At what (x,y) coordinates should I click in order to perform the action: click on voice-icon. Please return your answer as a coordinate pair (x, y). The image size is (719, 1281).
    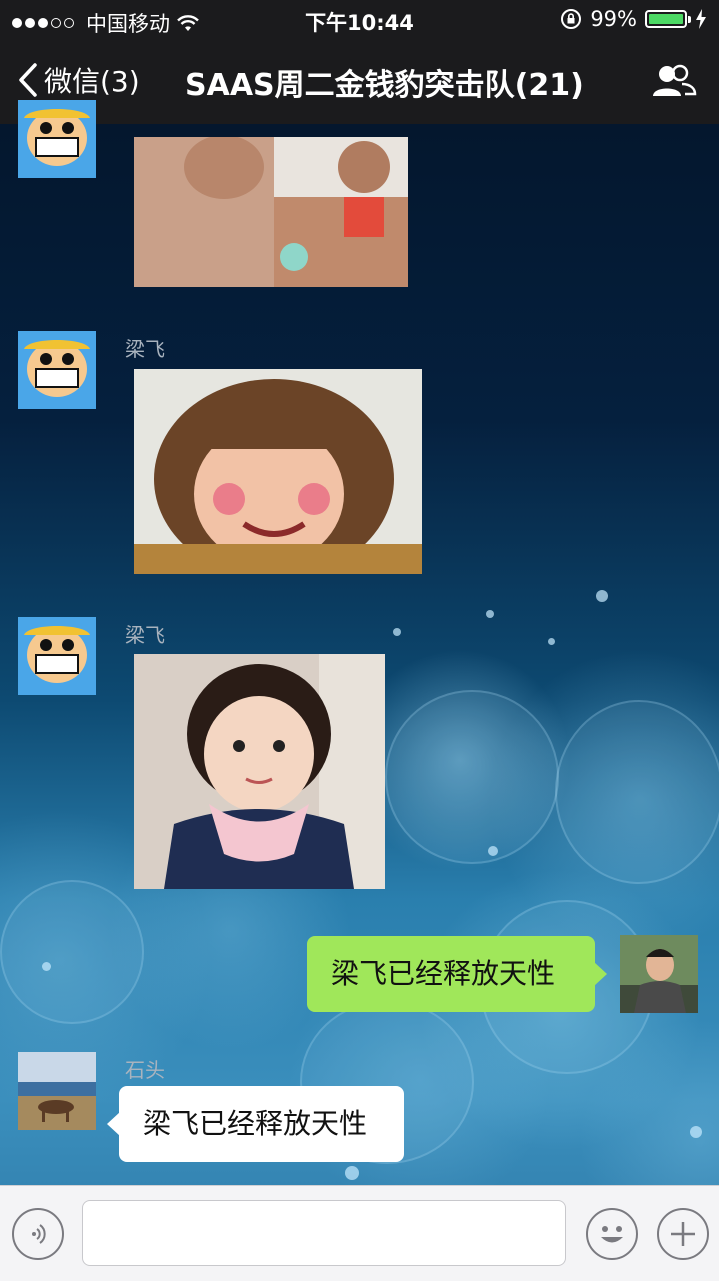
    Looking at the image, I should click on (39, 1234).